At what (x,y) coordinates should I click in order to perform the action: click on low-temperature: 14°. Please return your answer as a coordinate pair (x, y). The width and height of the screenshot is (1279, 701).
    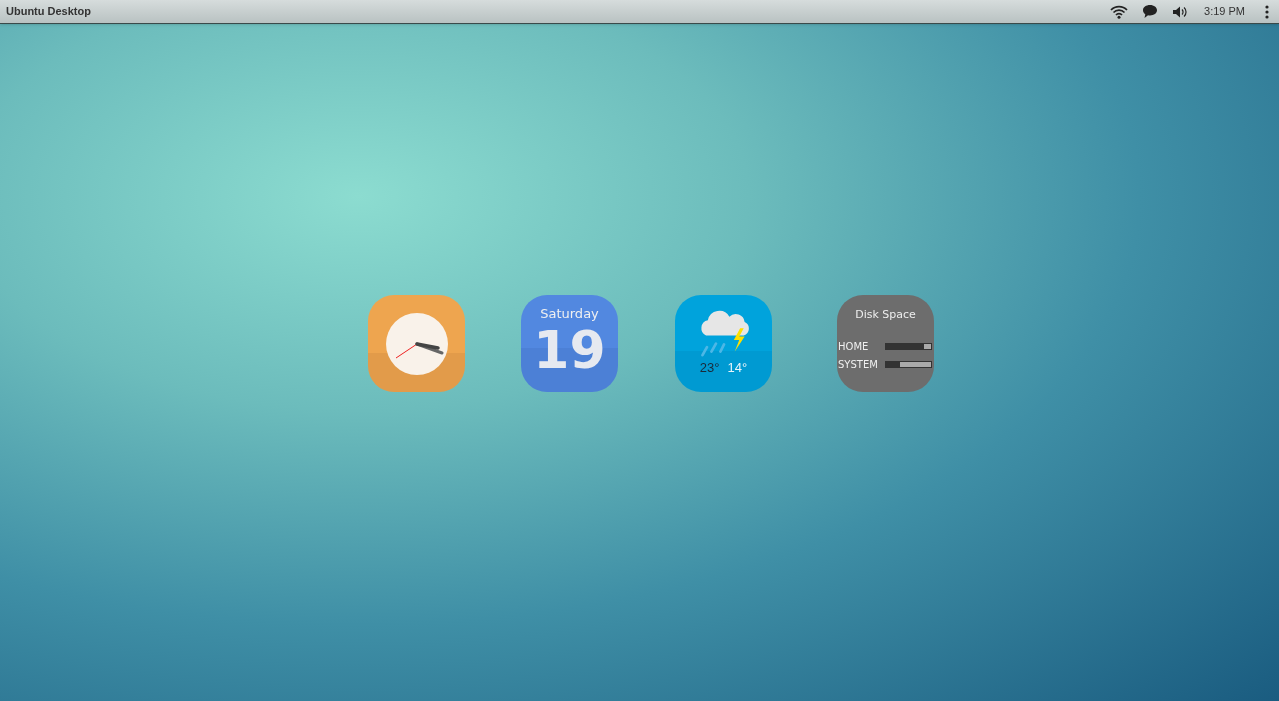
    Looking at the image, I should click on (737, 368).